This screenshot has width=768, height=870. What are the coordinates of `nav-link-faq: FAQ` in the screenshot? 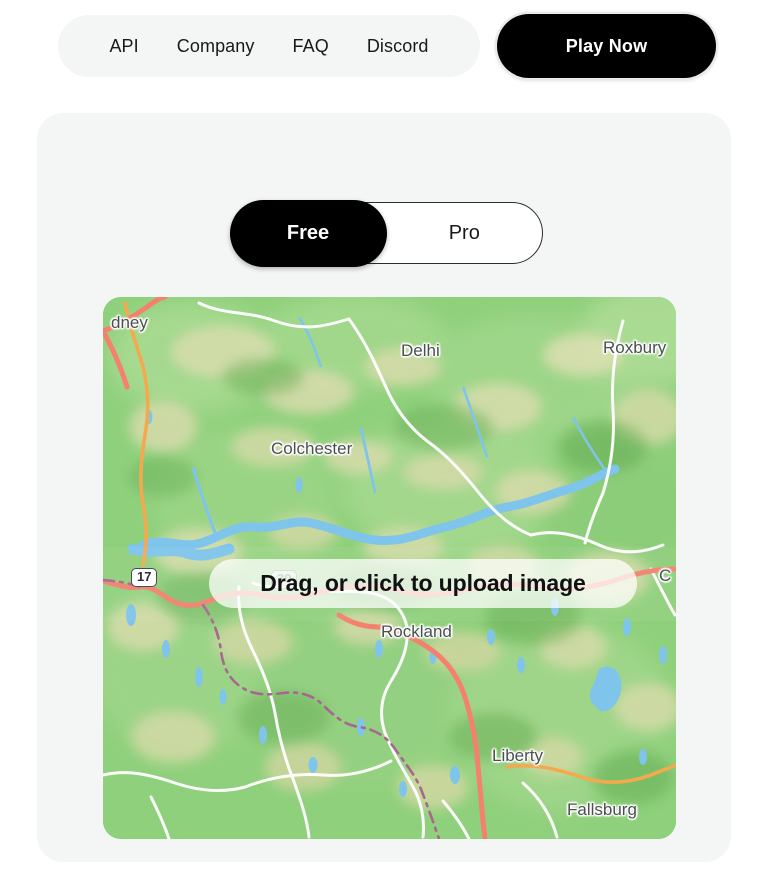 It's located at (311, 46).